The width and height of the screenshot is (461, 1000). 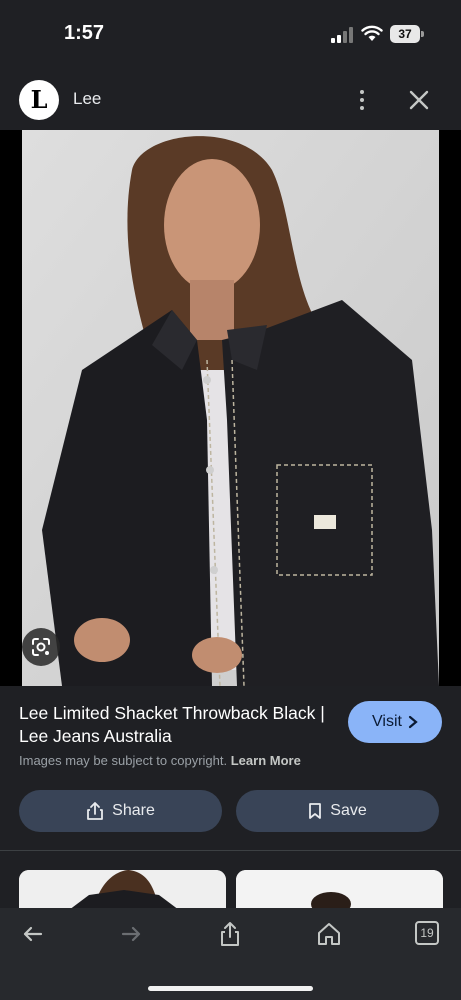 What do you see at coordinates (230, 954) in the screenshot?
I see `browser-toolbar: 19` at bounding box center [230, 954].